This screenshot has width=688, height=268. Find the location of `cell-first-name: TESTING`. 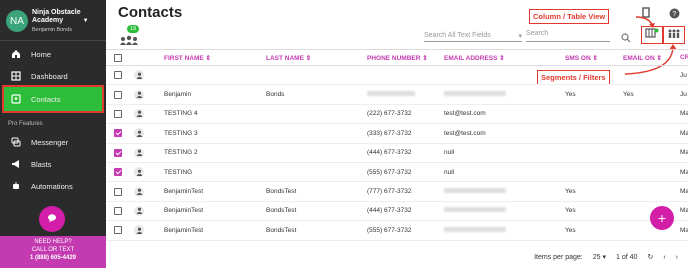

cell-first-name: TESTING is located at coordinates (178, 172).